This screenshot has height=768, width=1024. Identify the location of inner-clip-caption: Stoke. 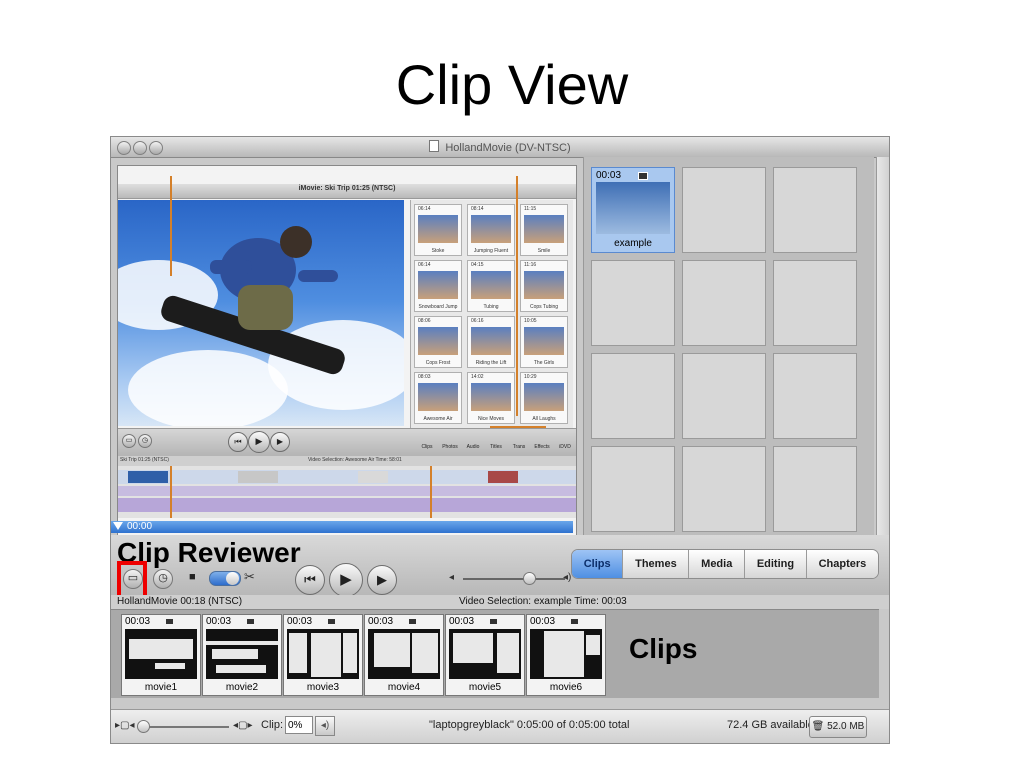
(438, 251).